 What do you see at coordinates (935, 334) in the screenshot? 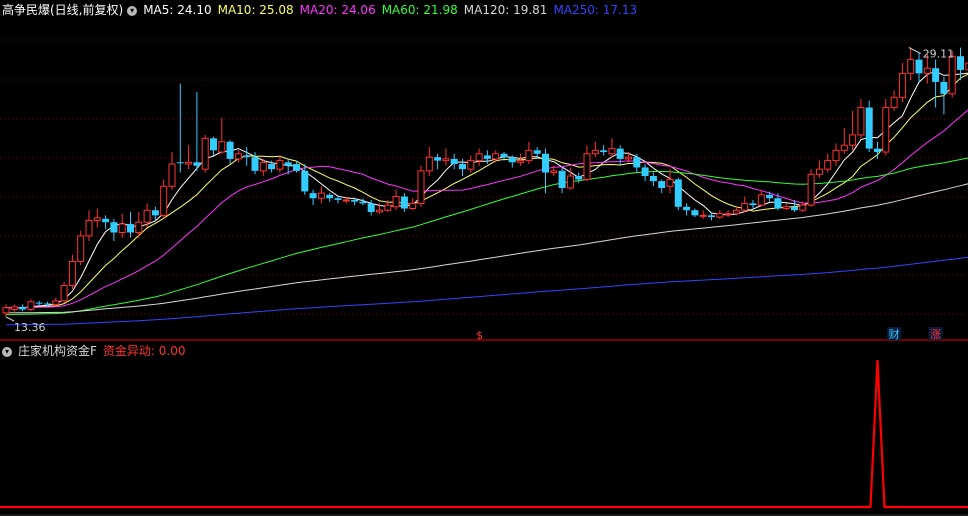
I see `event-marker-2: 涨` at bounding box center [935, 334].